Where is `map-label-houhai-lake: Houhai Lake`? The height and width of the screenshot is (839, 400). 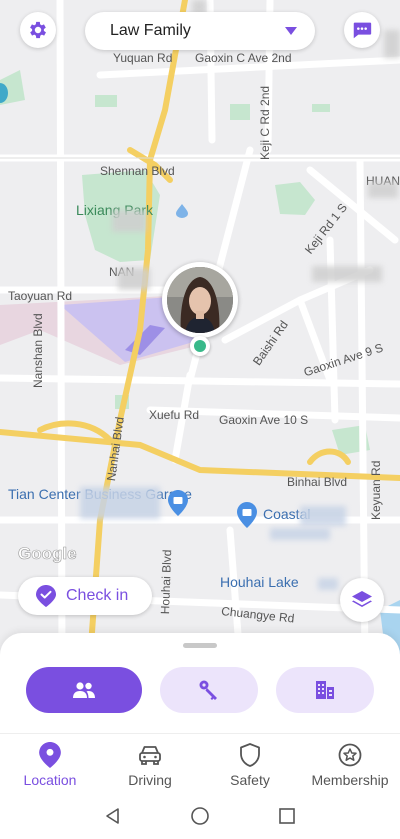 map-label-houhai-lake: Houhai Lake is located at coordinates (259, 582).